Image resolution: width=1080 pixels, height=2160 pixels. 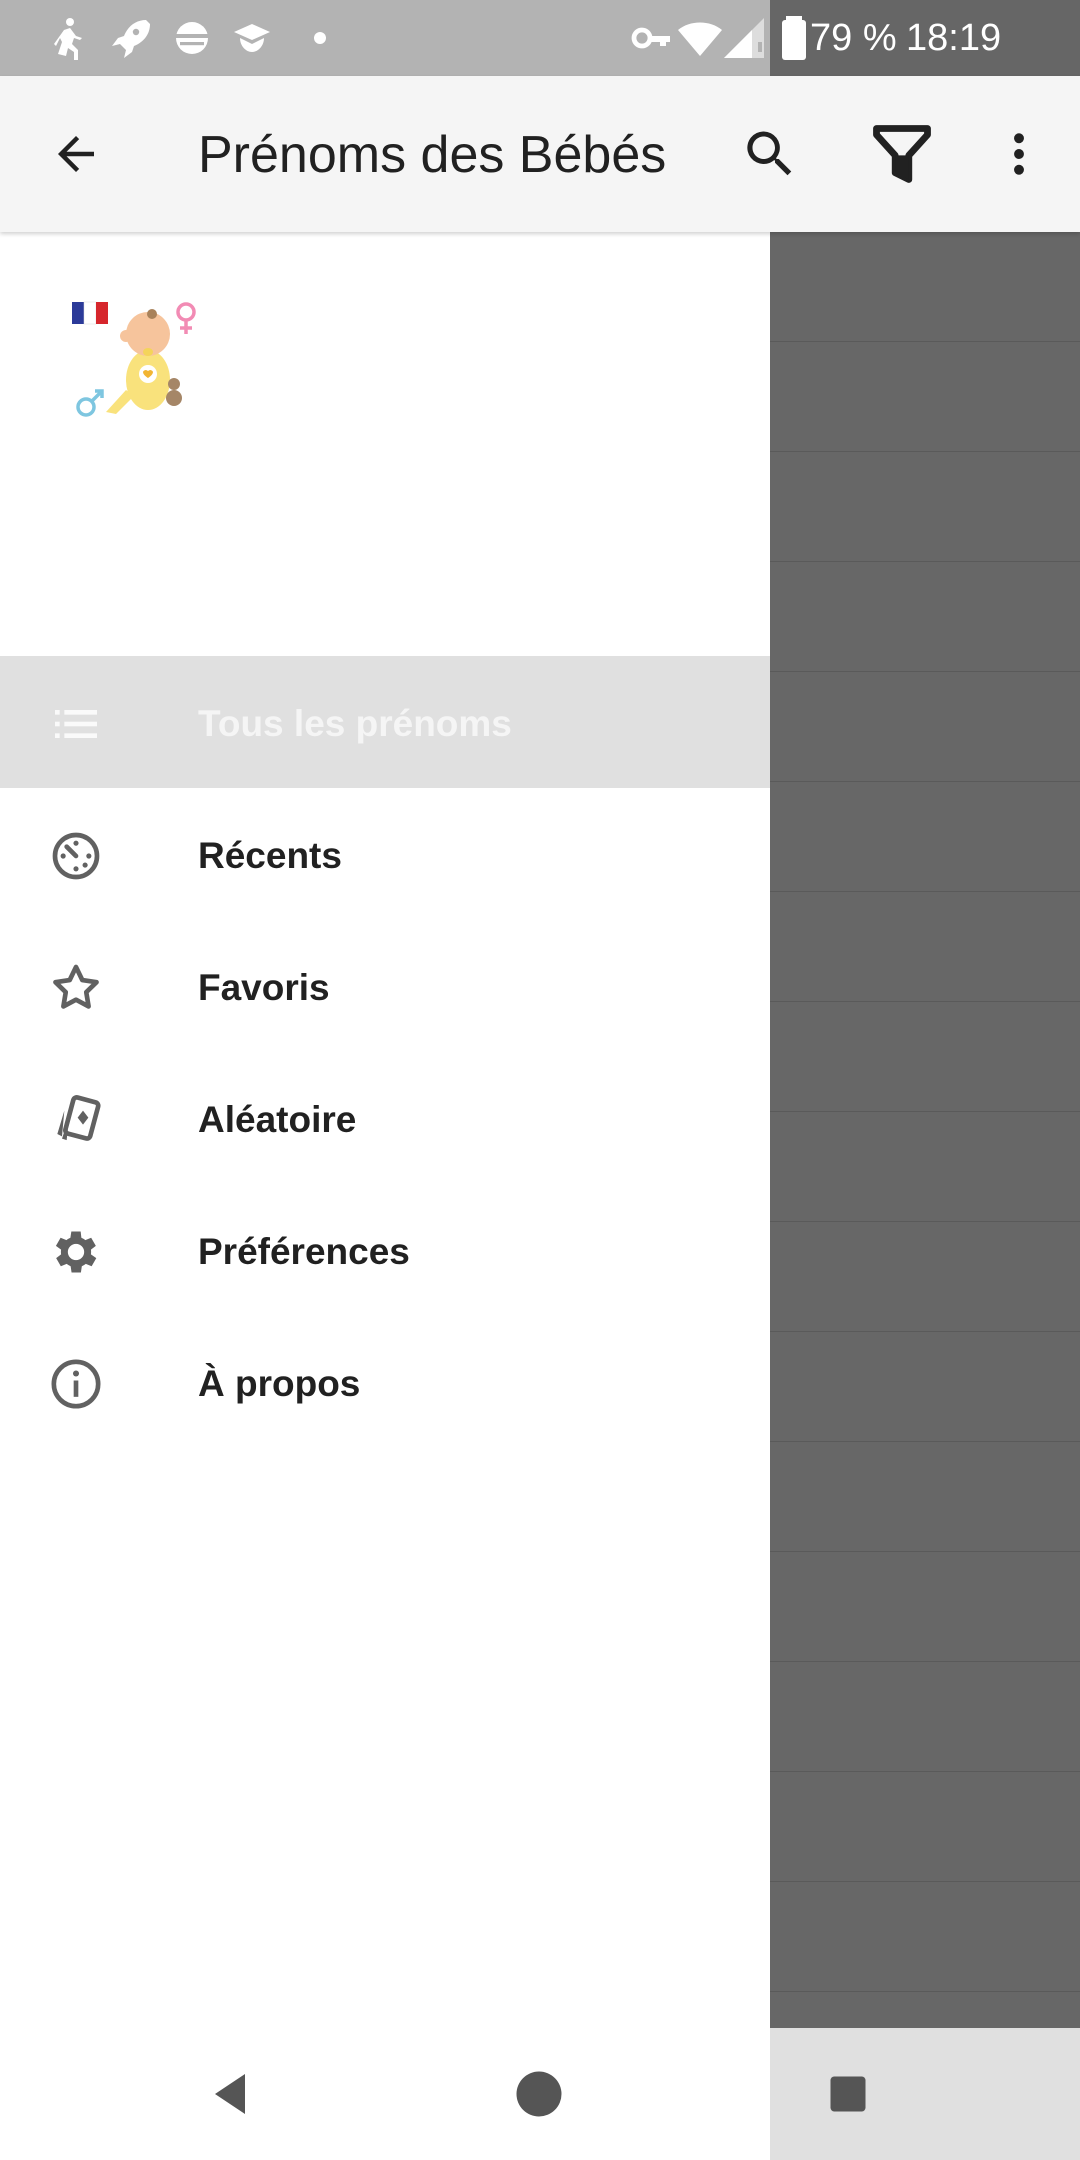 I want to click on filter-button, so click(x=902, y=154).